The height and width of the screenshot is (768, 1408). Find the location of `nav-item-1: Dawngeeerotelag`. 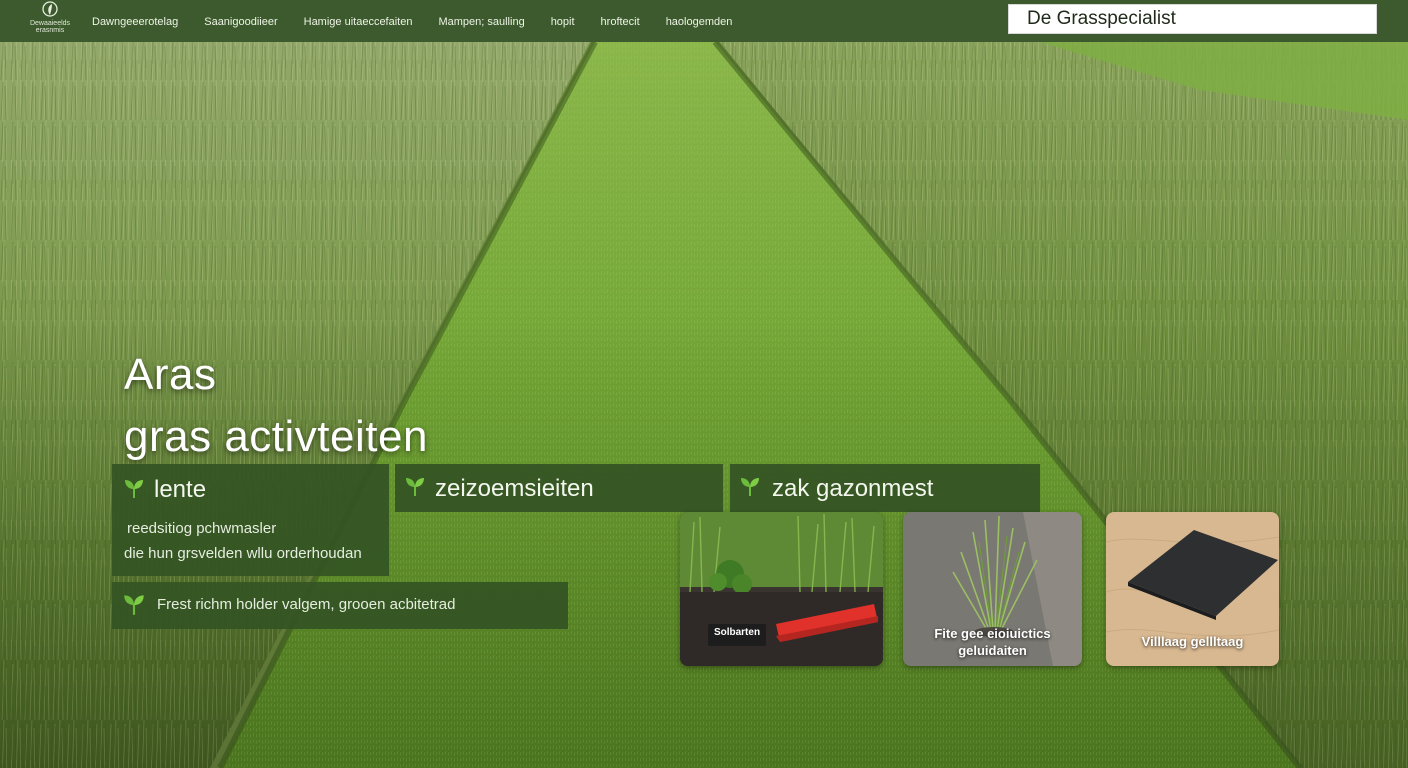

nav-item-1: Dawngeeerotelag is located at coordinates (135, 22).